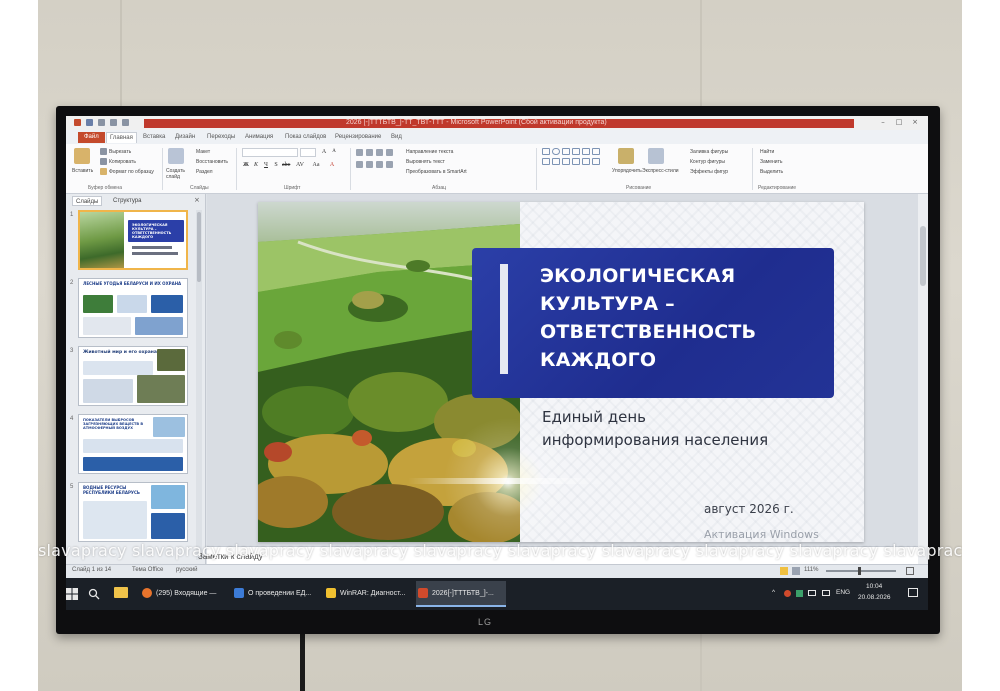 The image size is (1000, 691). Describe the element at coordinates (178, 174) in the screenshot. I see `new-slide-button: Создать слайд` at that location.